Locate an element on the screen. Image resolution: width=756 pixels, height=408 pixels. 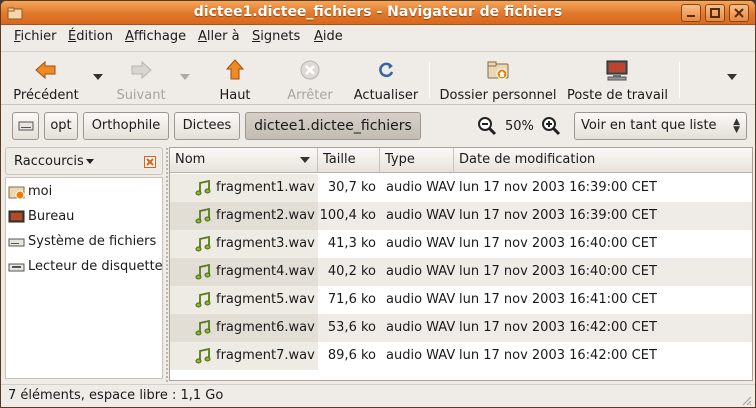
stop-button: Arrêter is located at coordinates (310, 79).